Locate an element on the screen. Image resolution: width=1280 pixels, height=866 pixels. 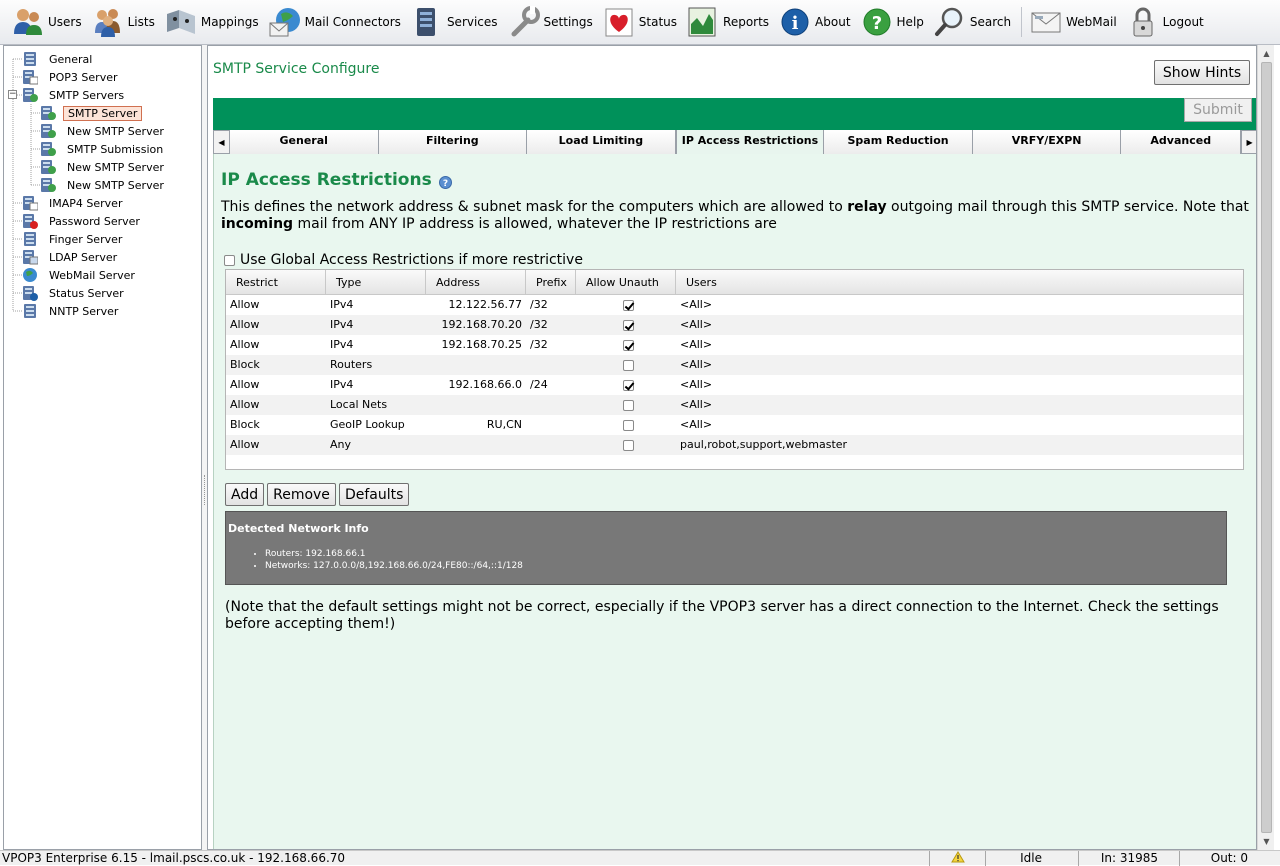
table-row: Block GeoIP Lookup RU,CN <All> is located at coordinates (734, 425).